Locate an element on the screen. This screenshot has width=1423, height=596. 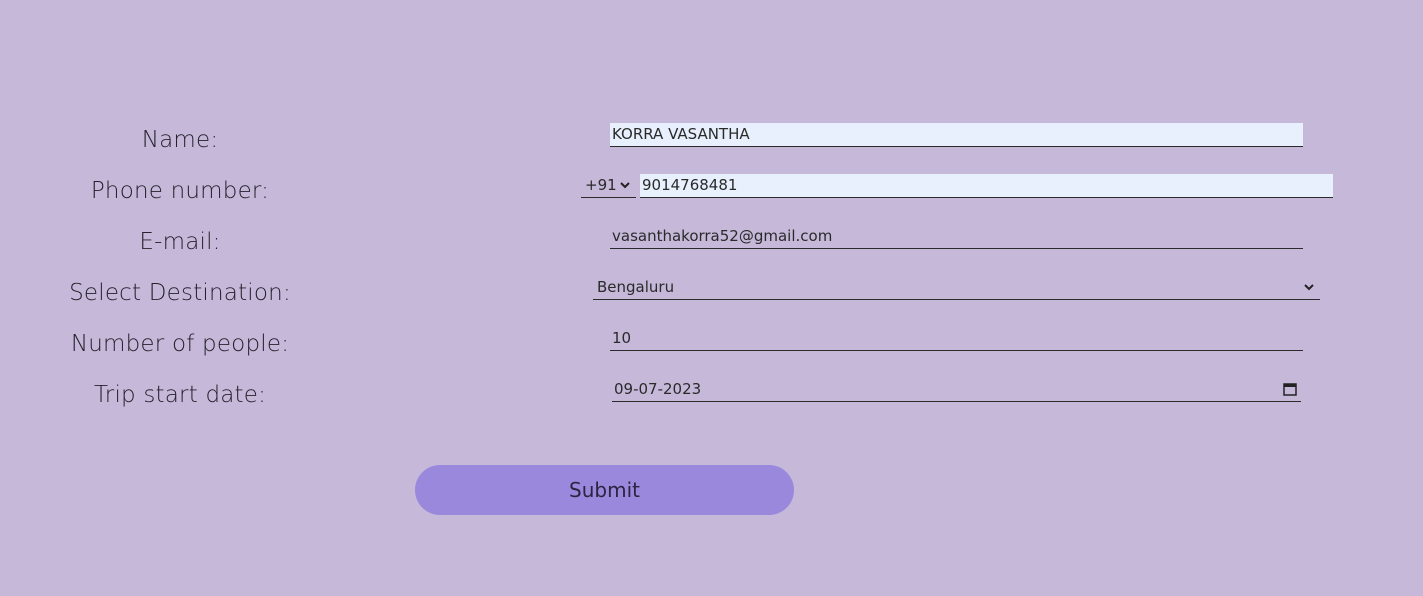
name-label: Name: is located at coordinates (180, 140).